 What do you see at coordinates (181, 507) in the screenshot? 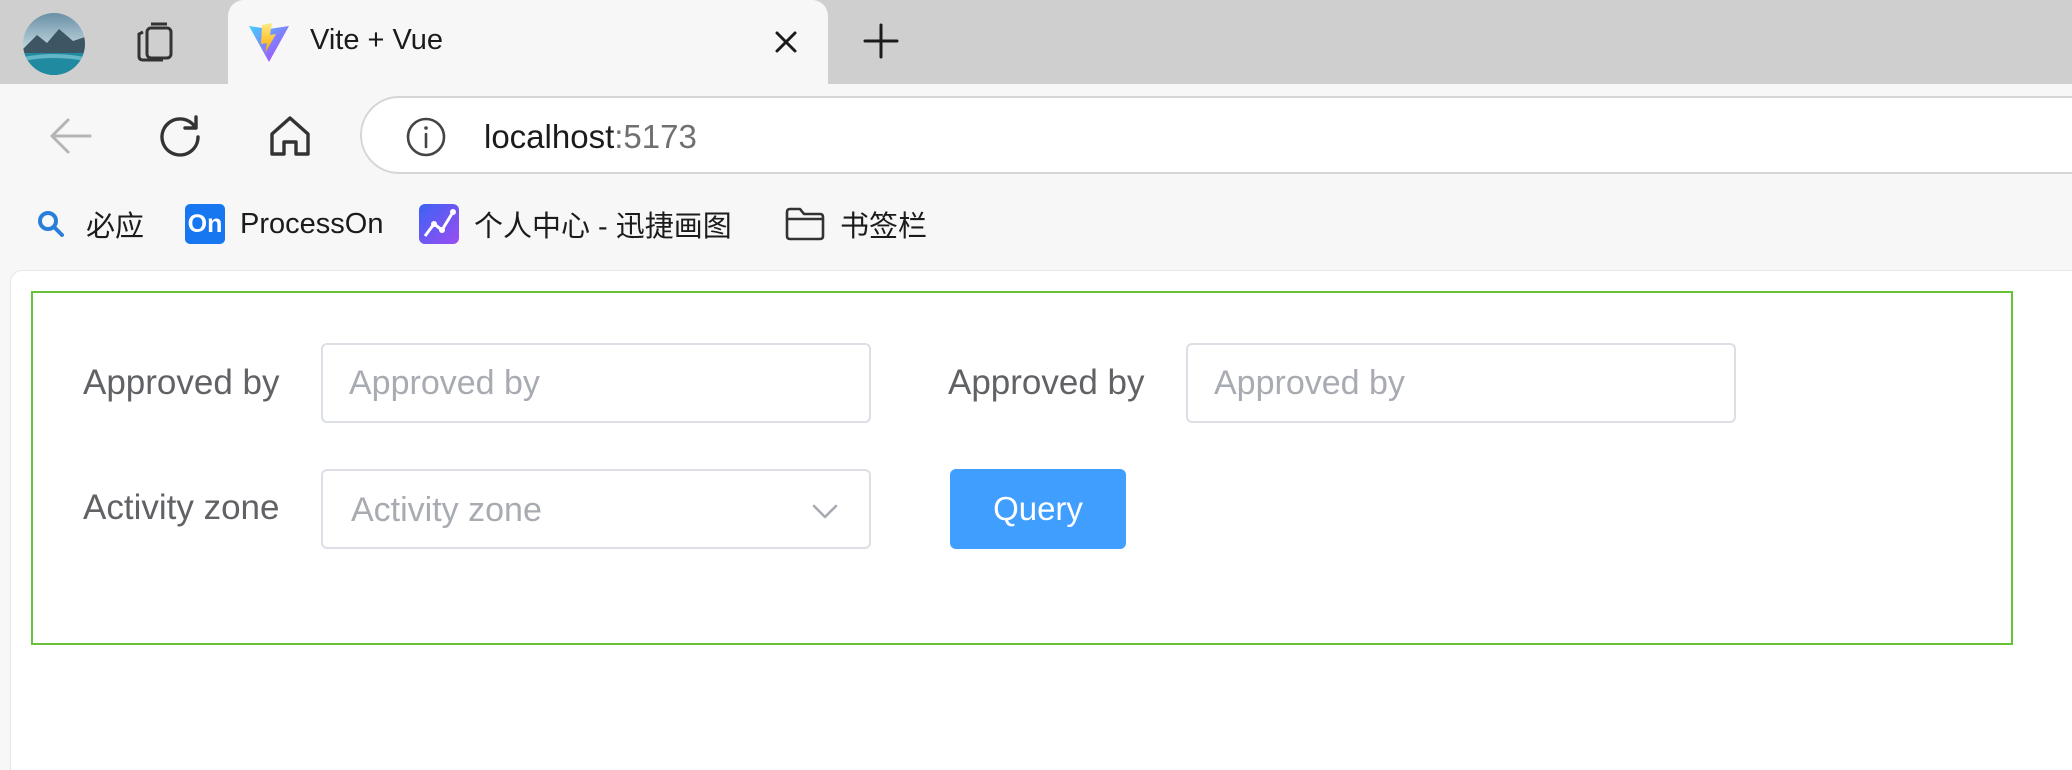
I see `activity-zone-label: Activity zone` at bounding box center [181, 507].